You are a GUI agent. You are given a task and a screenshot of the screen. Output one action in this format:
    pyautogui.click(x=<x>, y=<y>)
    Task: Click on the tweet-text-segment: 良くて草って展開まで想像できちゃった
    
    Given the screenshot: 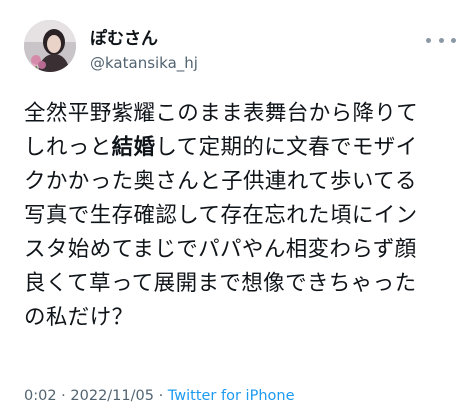 What is the action you would take?
    pyautogui.click(x=220, y=283)
    